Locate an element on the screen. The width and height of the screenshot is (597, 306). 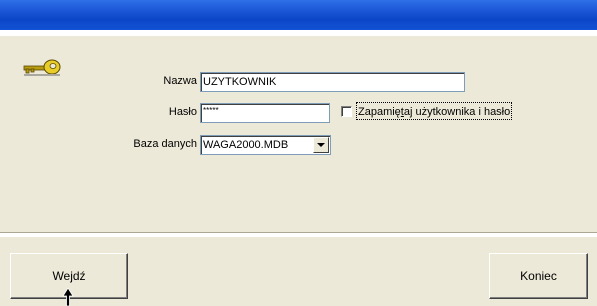
chevron-down-icon is located at coordinates (321, 145).